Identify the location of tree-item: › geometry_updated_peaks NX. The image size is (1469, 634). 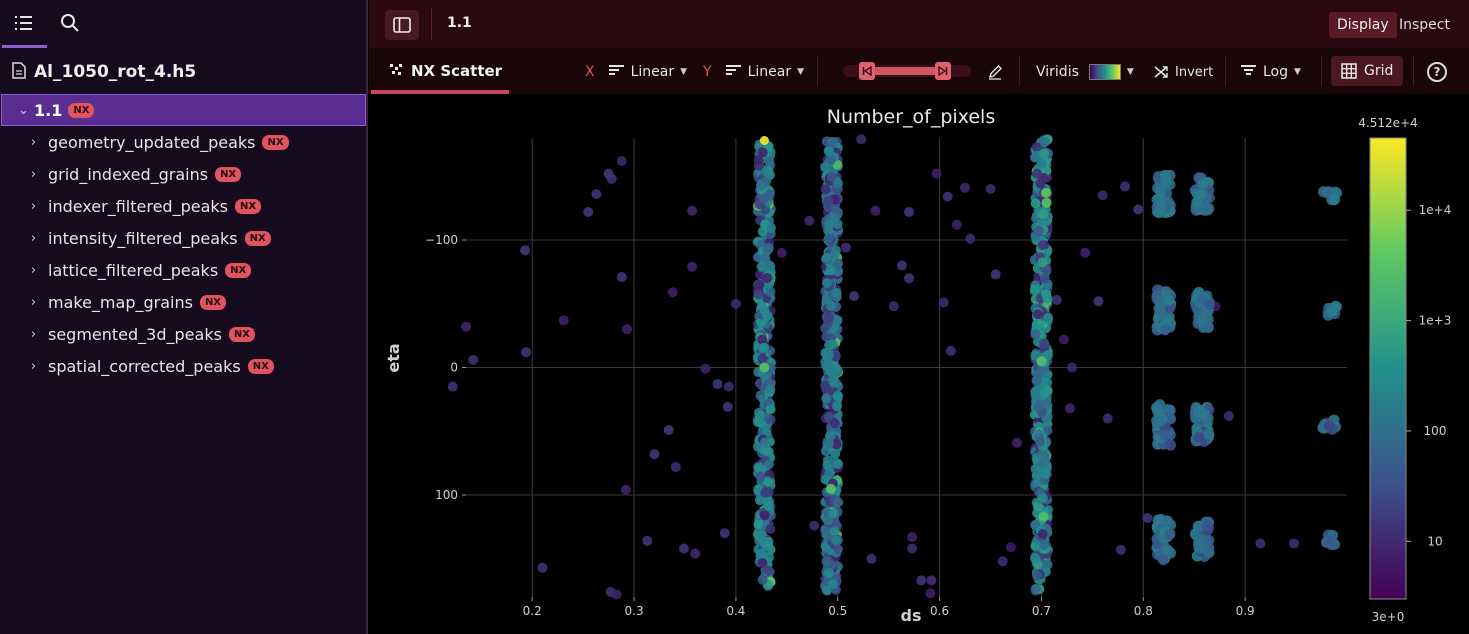
(183, 142).